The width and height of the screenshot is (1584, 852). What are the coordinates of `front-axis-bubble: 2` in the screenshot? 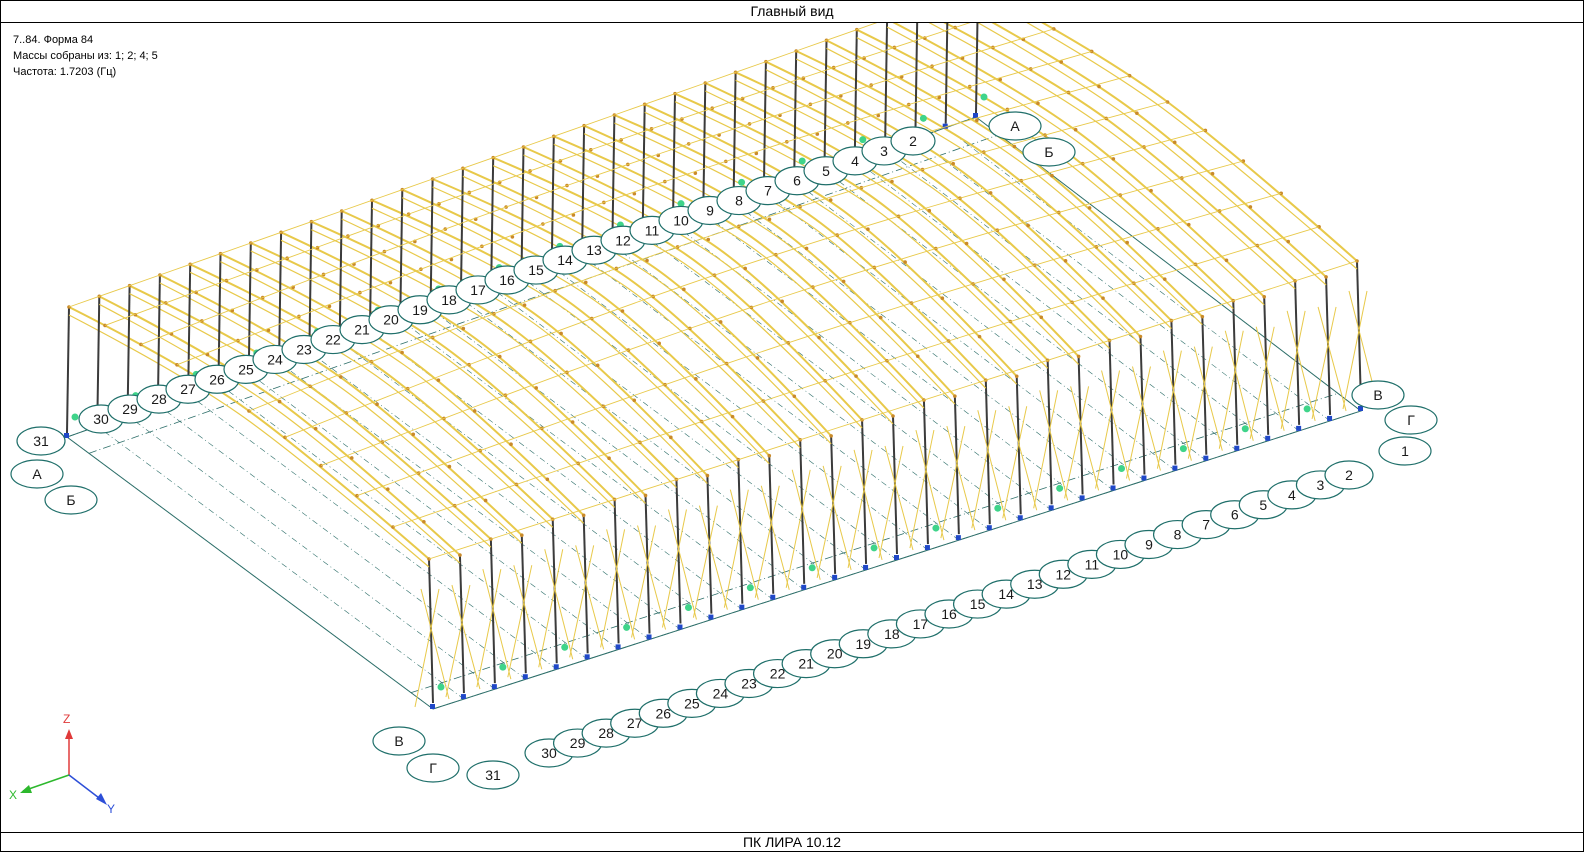 It's located at (1349, 475).